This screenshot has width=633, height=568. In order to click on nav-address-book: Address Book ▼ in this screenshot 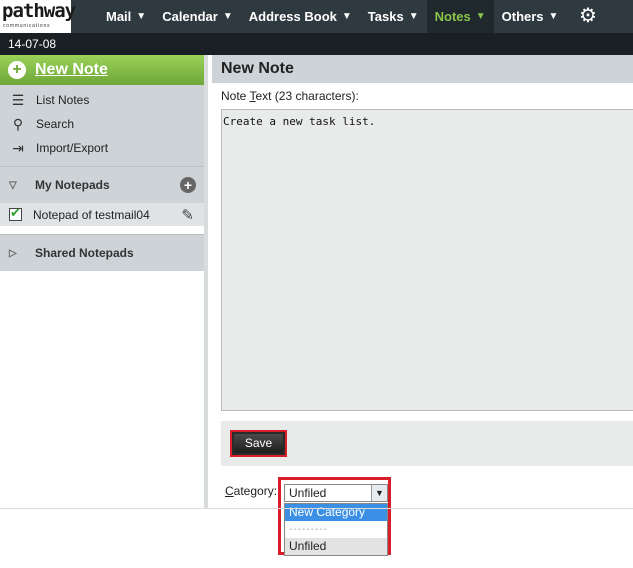, I will do `click(300, 16)`.